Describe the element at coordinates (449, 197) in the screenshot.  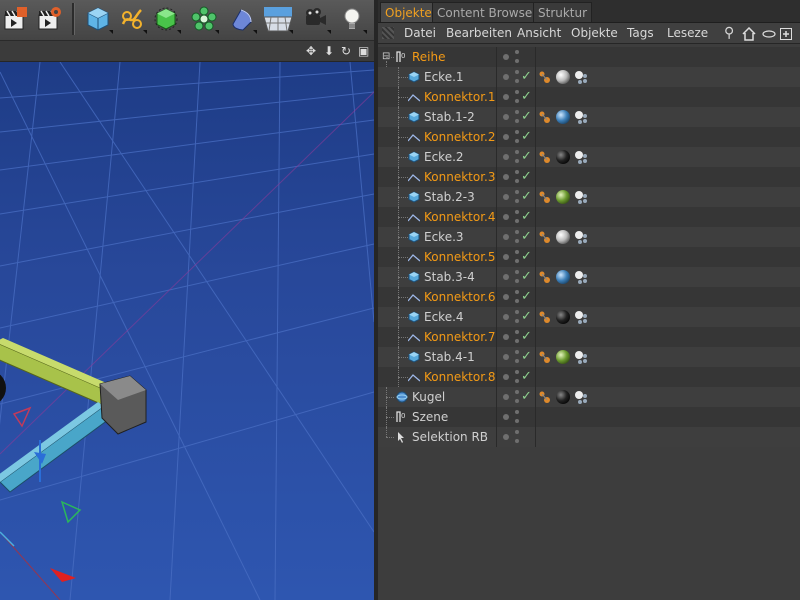
I see `object-name-label: Stab.2-3` at that location.